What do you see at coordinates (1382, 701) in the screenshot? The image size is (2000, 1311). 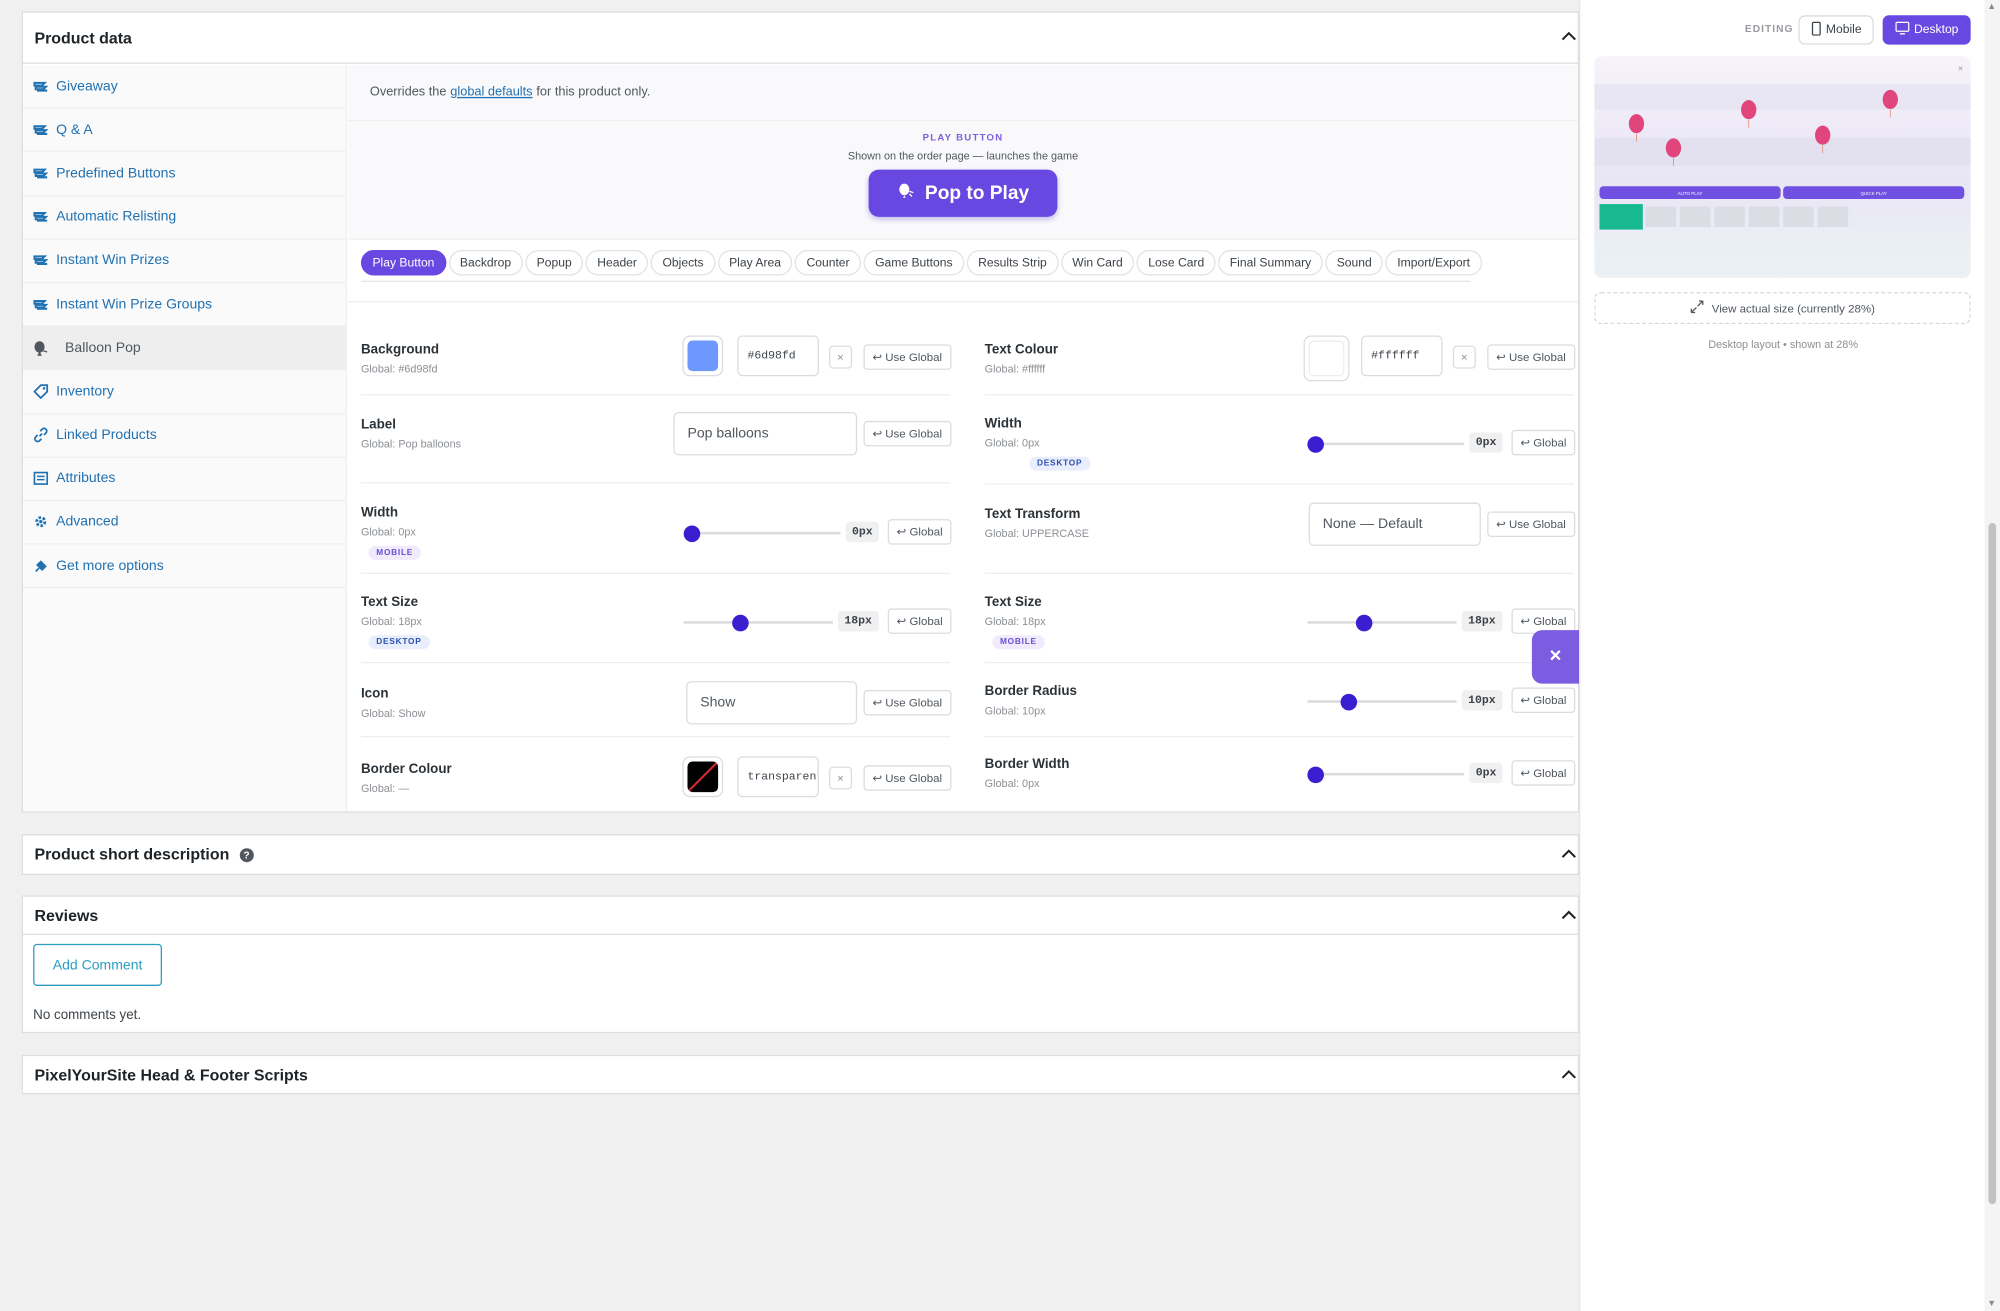 I see `border-radius-slider` at bounding box center [1382, 701].